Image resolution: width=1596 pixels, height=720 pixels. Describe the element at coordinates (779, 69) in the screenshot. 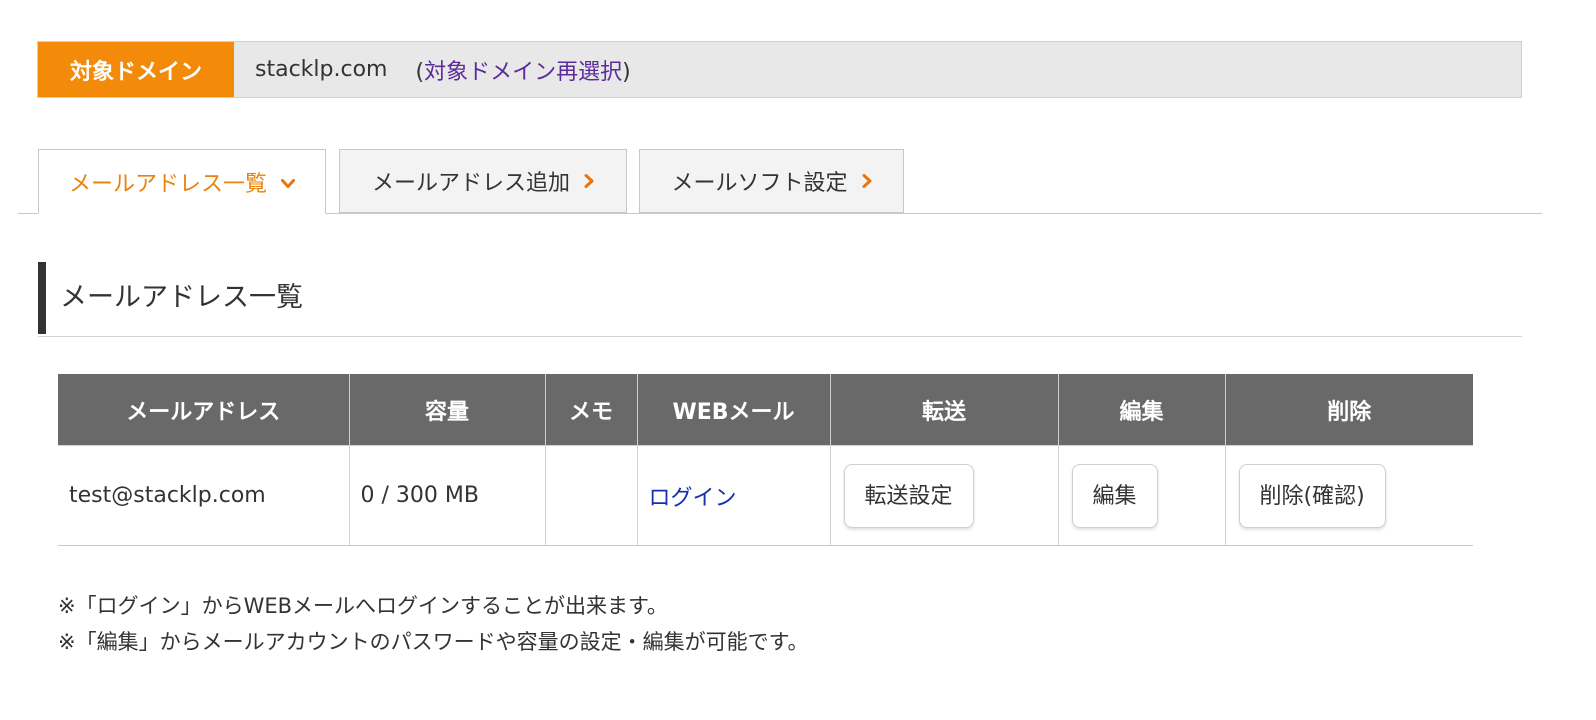

I see `target-domain-bar: 対象ドメイン stacklp.com (対象ドメイン再選択)` at that location.